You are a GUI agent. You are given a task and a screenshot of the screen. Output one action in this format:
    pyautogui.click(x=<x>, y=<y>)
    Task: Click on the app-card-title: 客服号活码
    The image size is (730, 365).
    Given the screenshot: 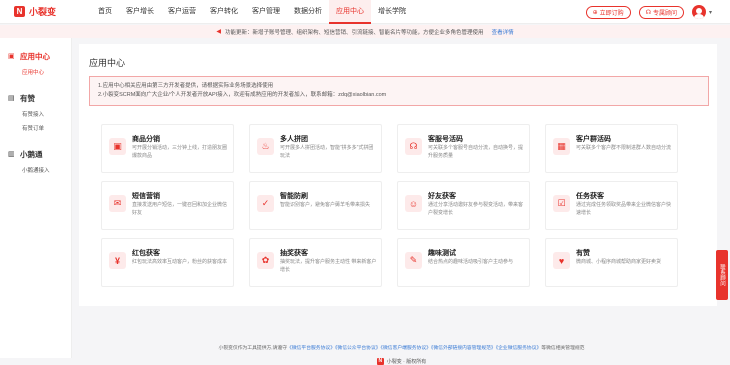 What is the action you would take?
    pyautogui.click(x=445, y=139)
    